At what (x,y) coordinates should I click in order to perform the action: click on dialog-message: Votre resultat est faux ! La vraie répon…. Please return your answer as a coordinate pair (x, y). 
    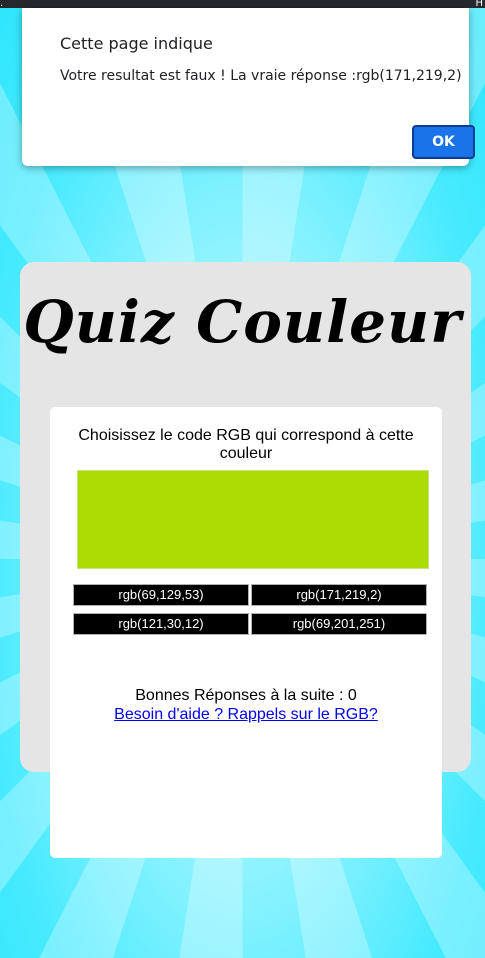
    Looking at the image, I should click on (261, 76).